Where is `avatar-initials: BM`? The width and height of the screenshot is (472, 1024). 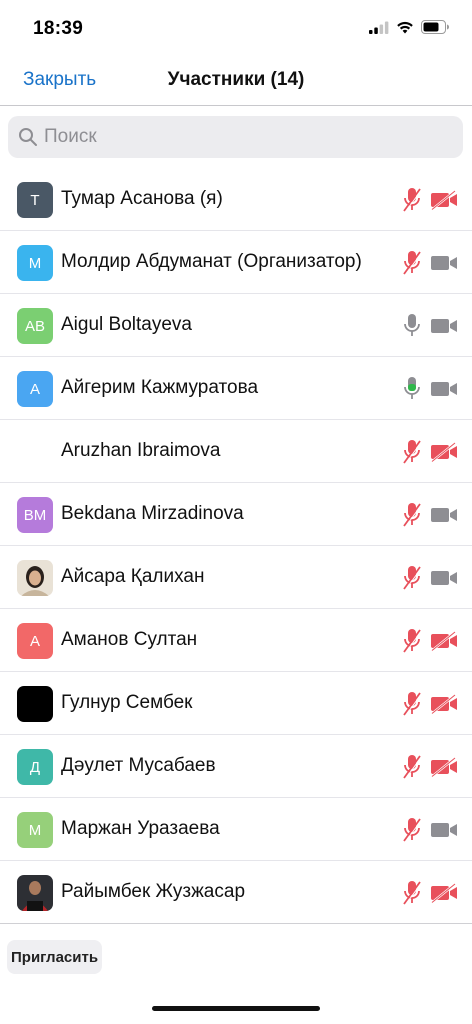 avatar-initials: BM is located at coordinates (35, 515).